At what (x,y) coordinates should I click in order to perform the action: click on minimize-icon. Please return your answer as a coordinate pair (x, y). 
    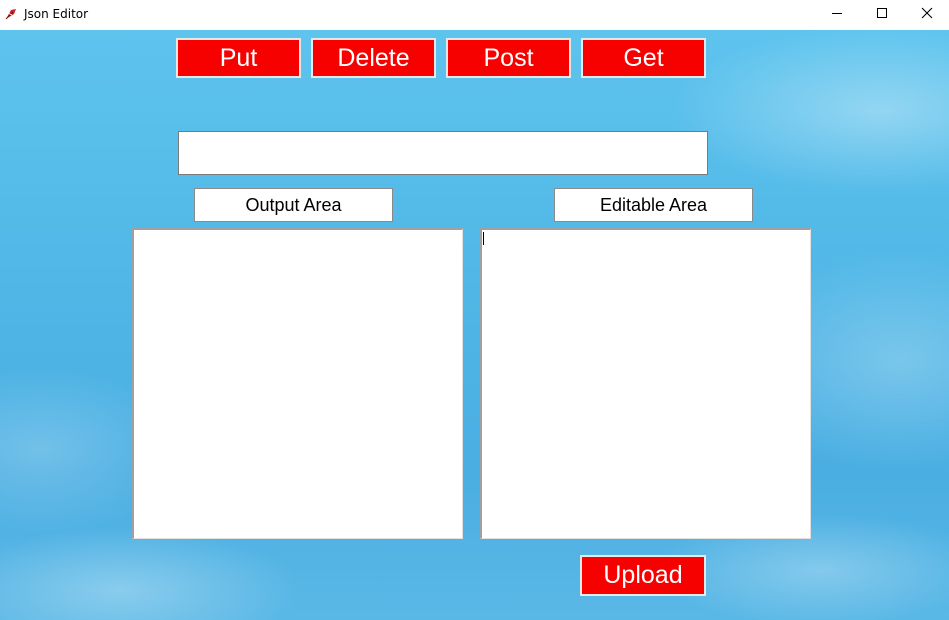
    Looking at the image, I should click on (837, 15).